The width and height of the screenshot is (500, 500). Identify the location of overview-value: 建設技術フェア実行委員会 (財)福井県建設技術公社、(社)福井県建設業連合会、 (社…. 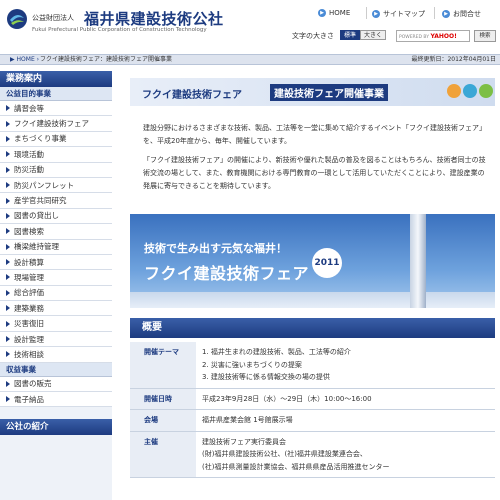
(345, 454).